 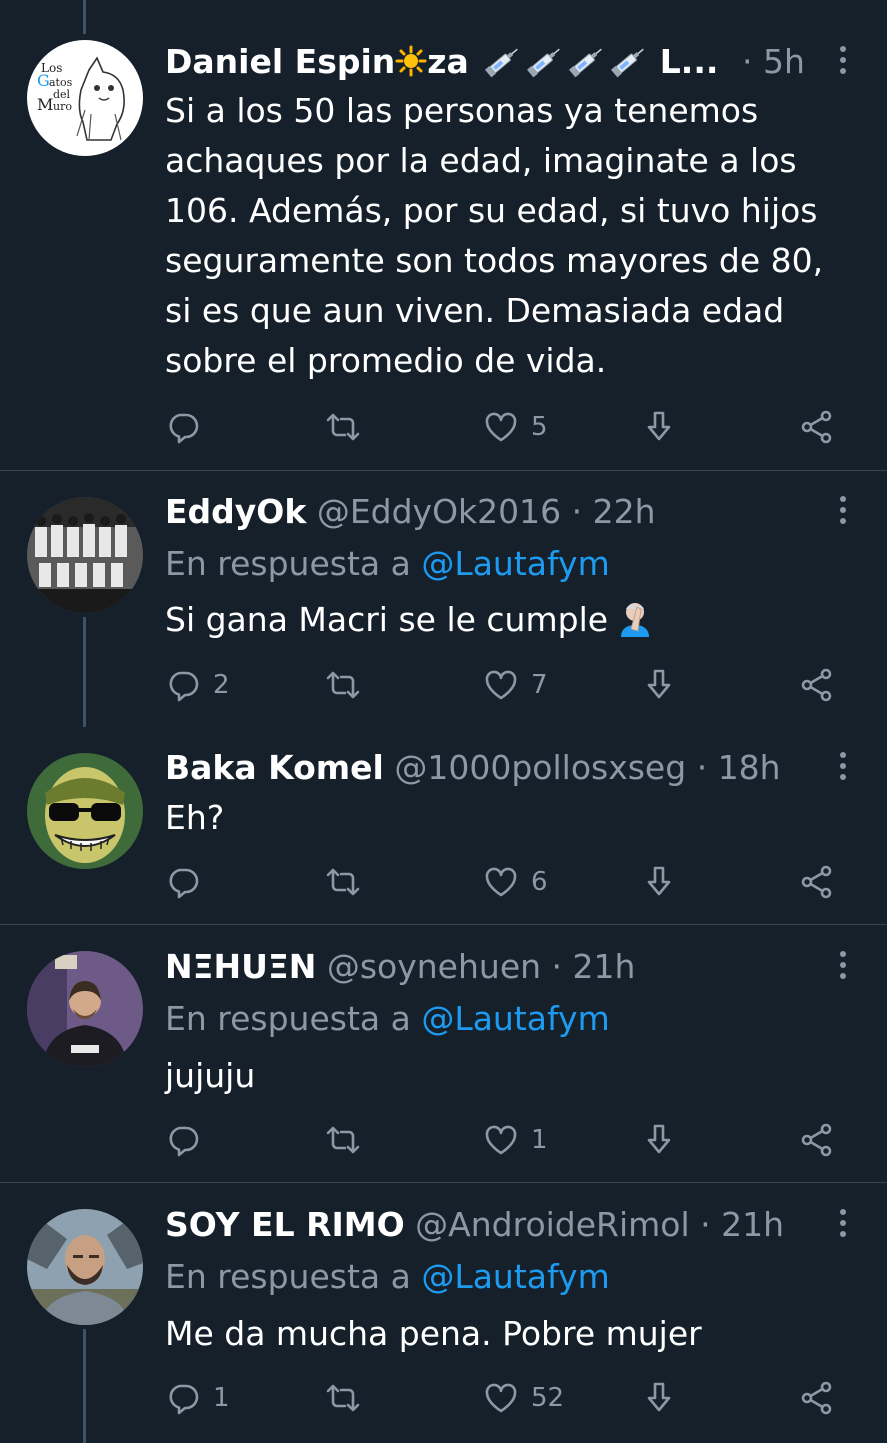 What do you see at coordinates (624, 511) in the screenshot?
I see `timestamp: 22h` at bounding box center [624, 511].